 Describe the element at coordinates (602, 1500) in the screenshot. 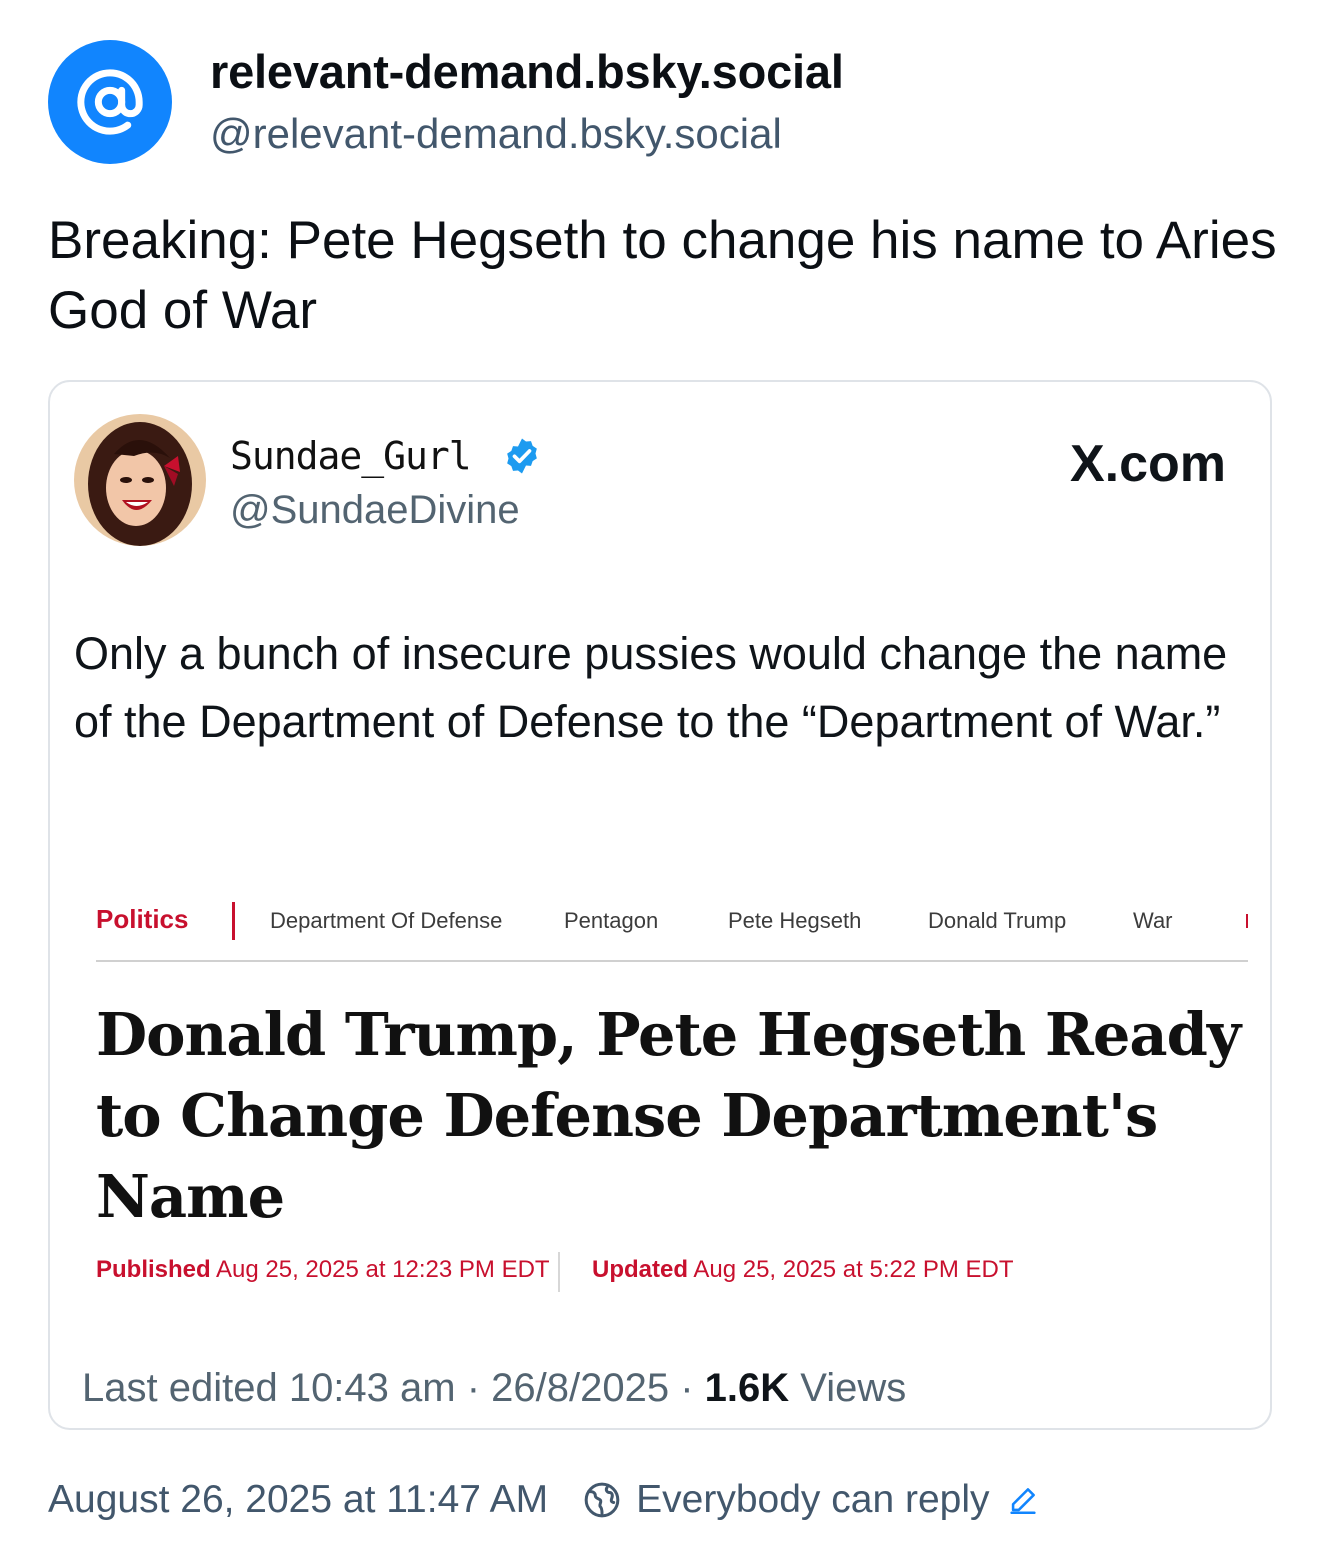

I see `globe-icon` at that location.